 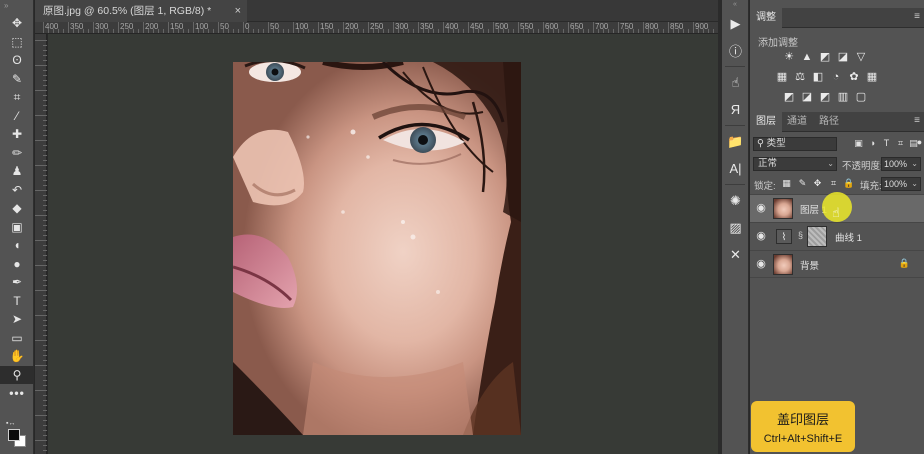 What do you see at coordinates (817, 236) in the screenshot?
I see `layer-mask-thumbnail` at bounding box center [817, 236].